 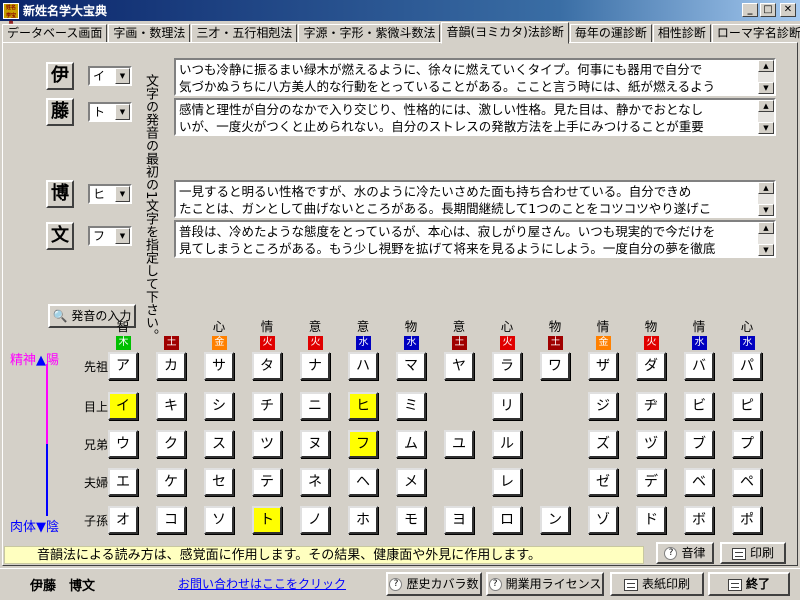 What do you see at coordinates (110, 76) in the screenshot?
I see `reading-select-0: イ ▼` at bounding box center [110, 76].